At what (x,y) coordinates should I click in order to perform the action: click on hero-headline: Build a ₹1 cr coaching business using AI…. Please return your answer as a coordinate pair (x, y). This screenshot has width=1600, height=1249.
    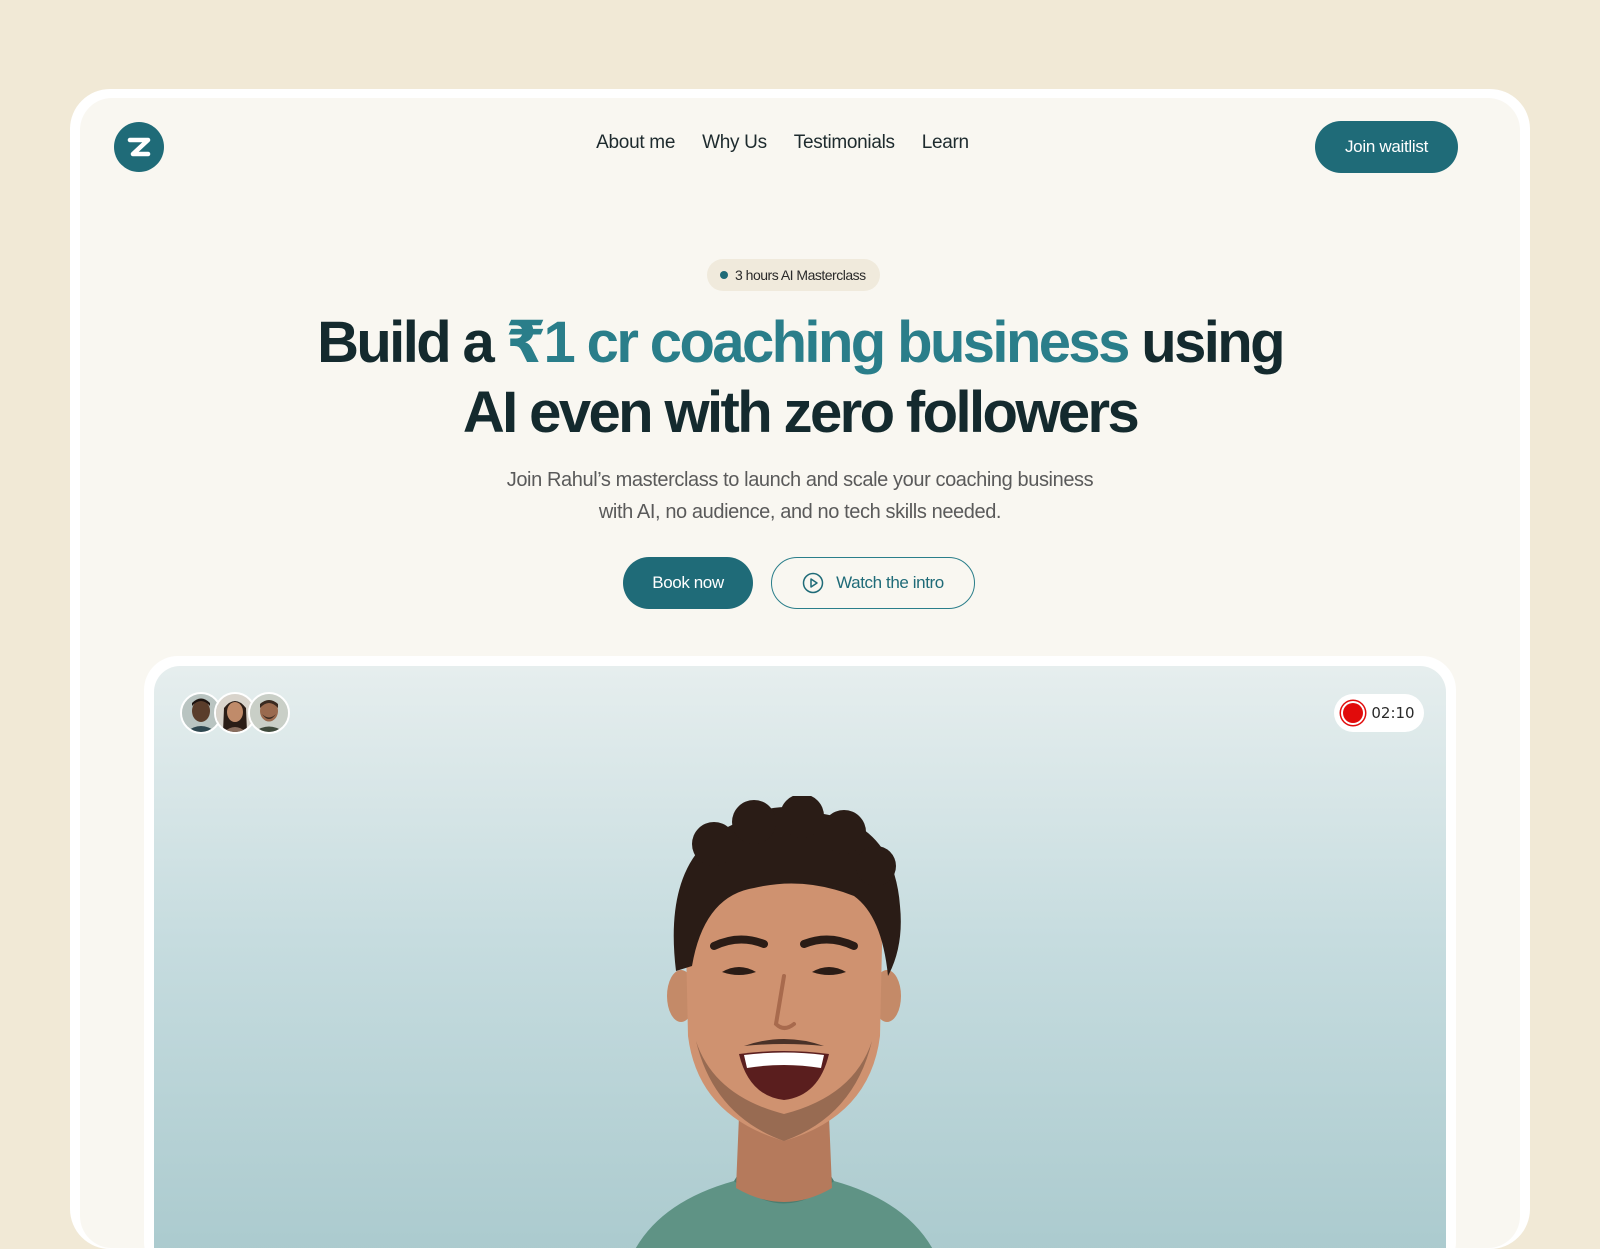
    Looking at the image, I should click on (800, 378).